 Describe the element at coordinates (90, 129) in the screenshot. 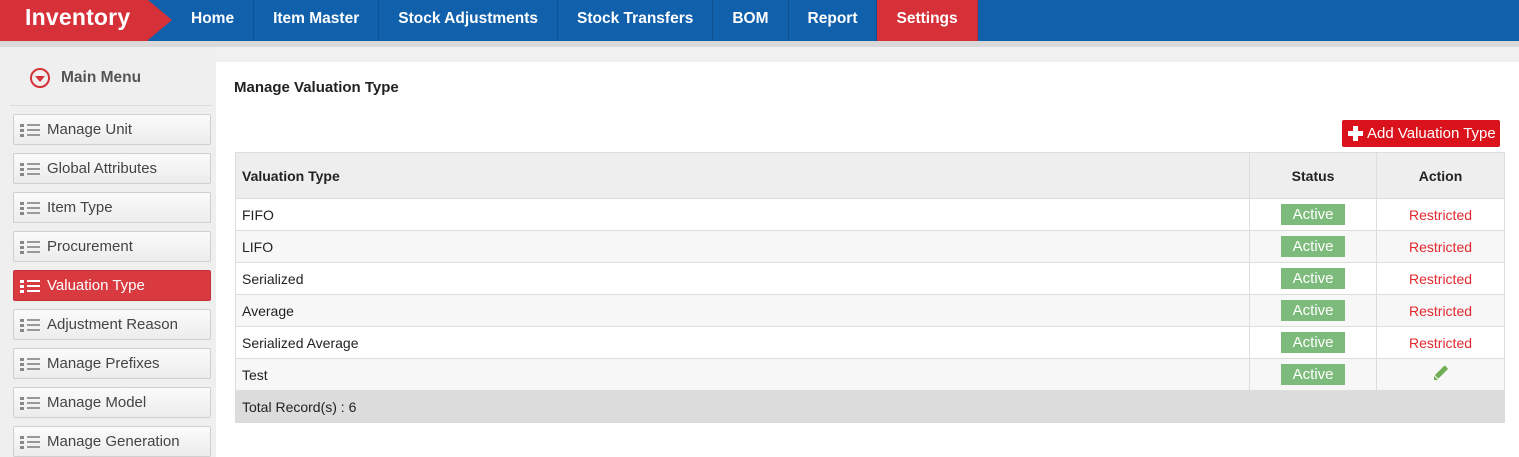

I see `sidebar-item-label: Manage Unit` at that location.